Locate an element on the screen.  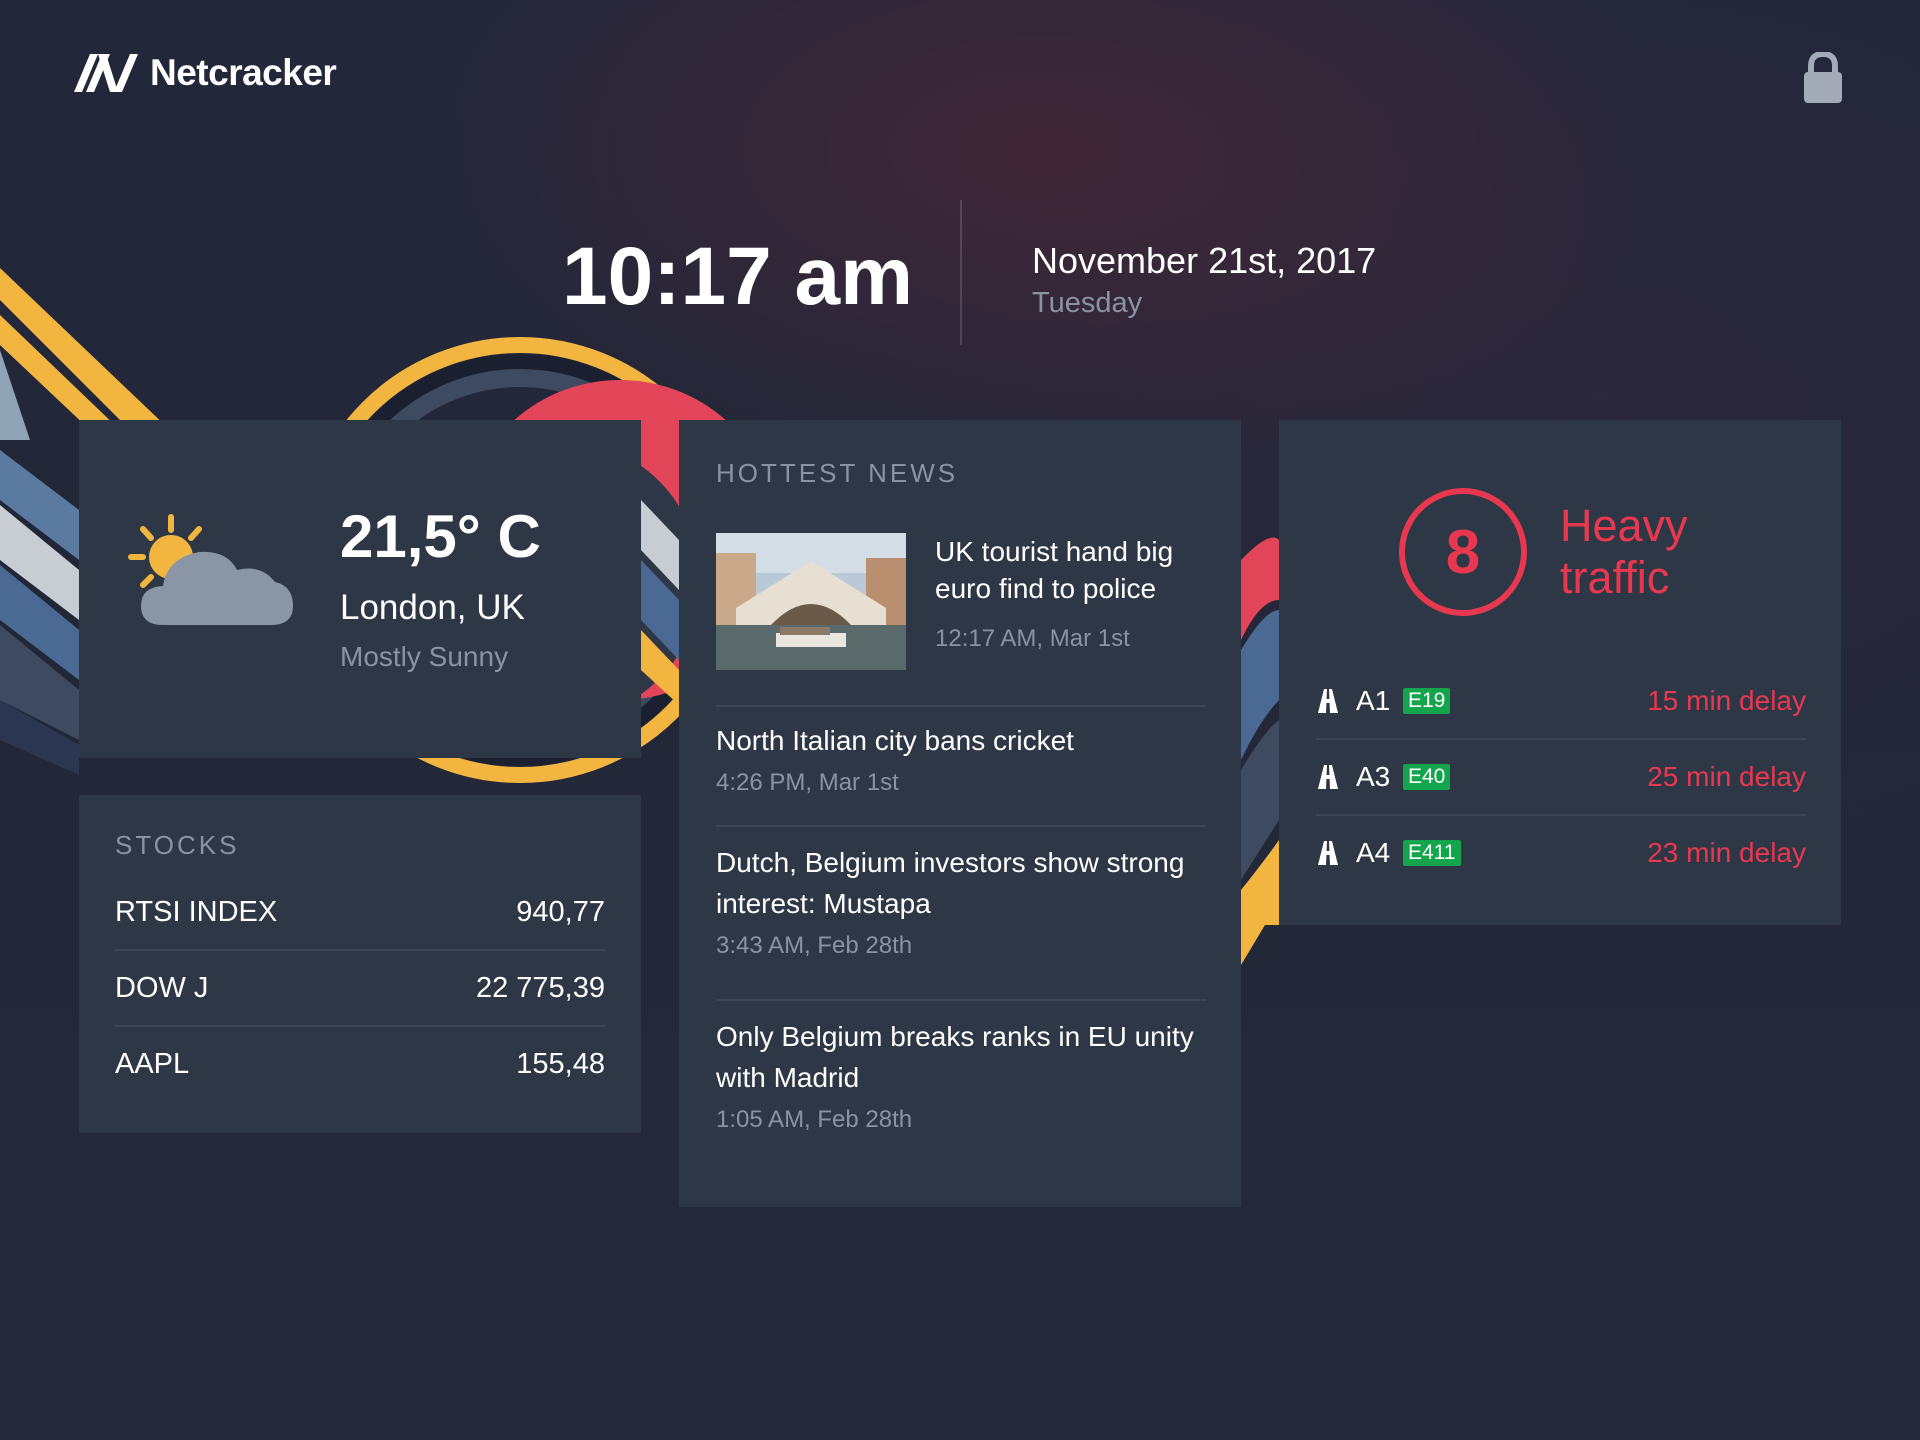
current-day: Tuesday is located at coordinates (1087, 303).